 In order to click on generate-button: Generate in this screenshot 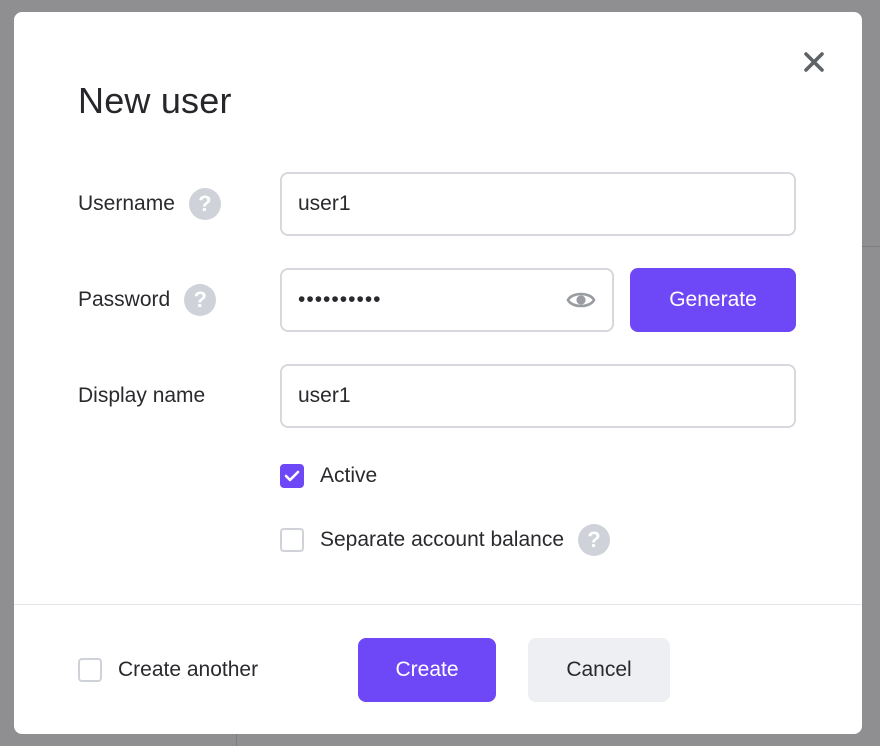, I will do `click(713, 300)`.